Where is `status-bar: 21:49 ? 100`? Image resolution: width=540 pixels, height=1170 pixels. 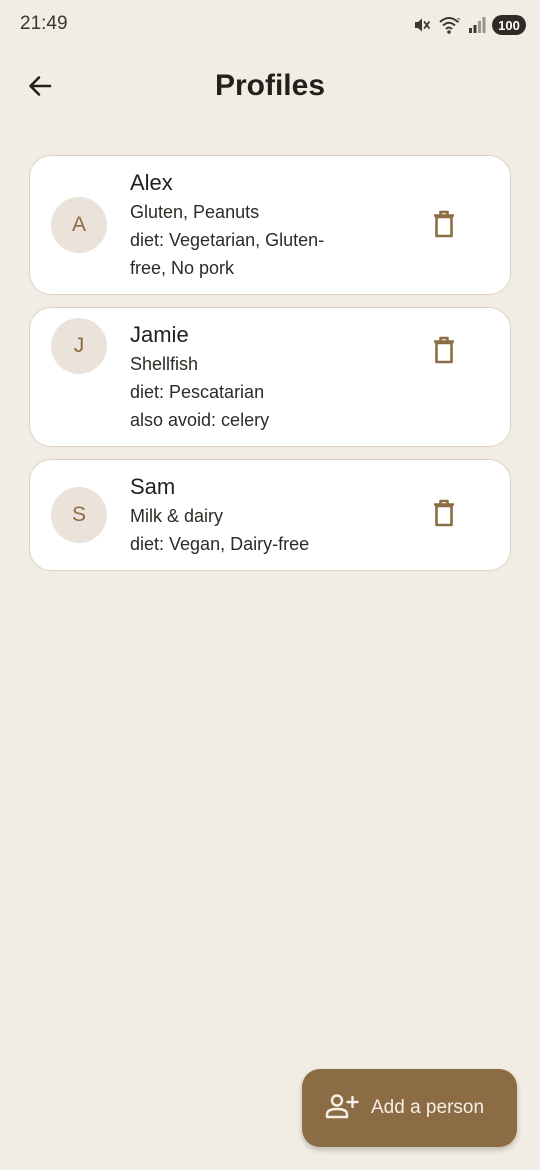 status-bar: 21:49 ? 100 is located at coordinates (270, 25).